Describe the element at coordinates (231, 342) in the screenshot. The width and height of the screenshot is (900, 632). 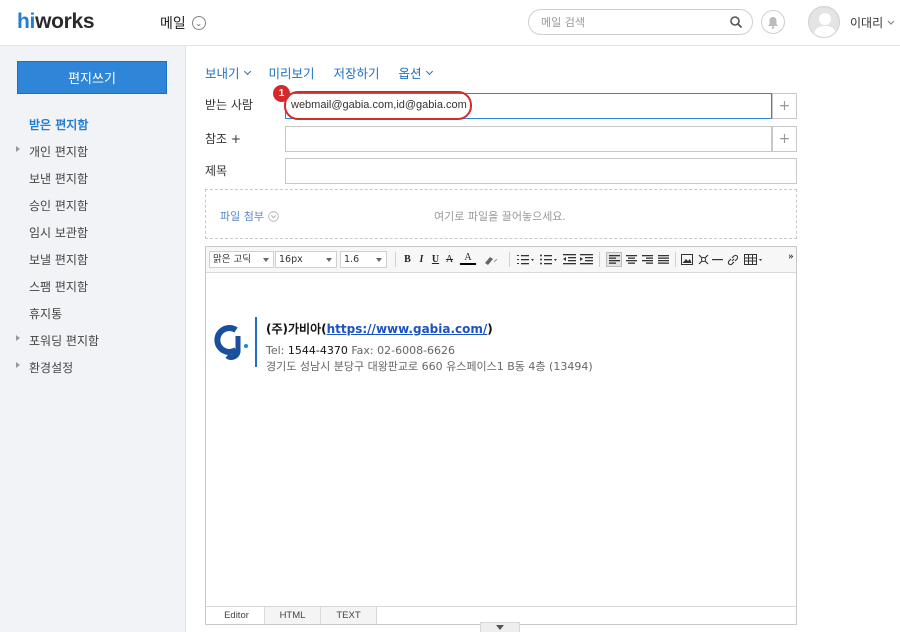
I see `gabia-logo-icon` at that location.